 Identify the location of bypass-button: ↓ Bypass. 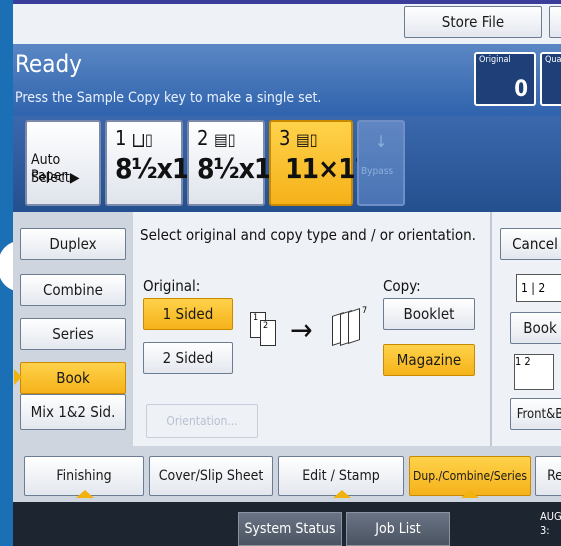
(381, 163).